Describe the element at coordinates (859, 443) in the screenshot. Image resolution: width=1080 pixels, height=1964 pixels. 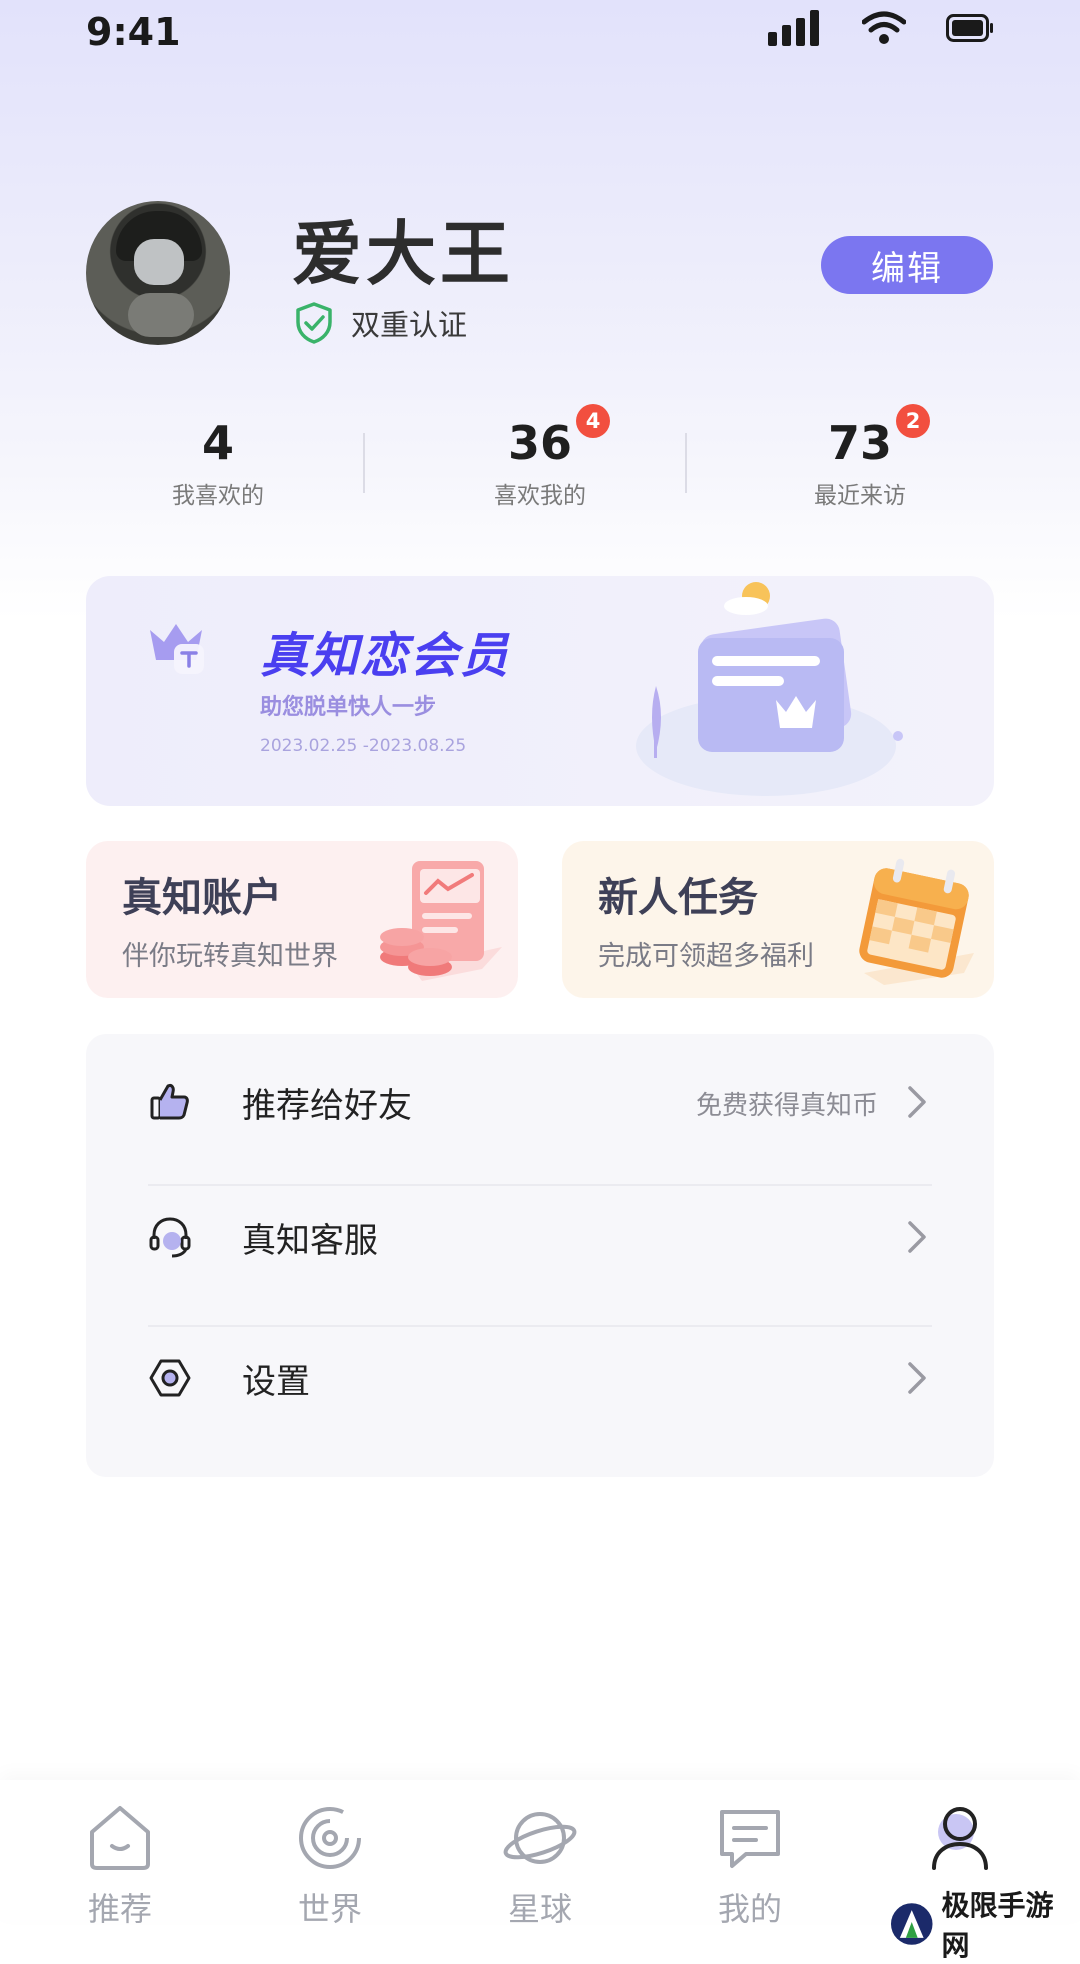
I see `stat-value: 73` at that location.